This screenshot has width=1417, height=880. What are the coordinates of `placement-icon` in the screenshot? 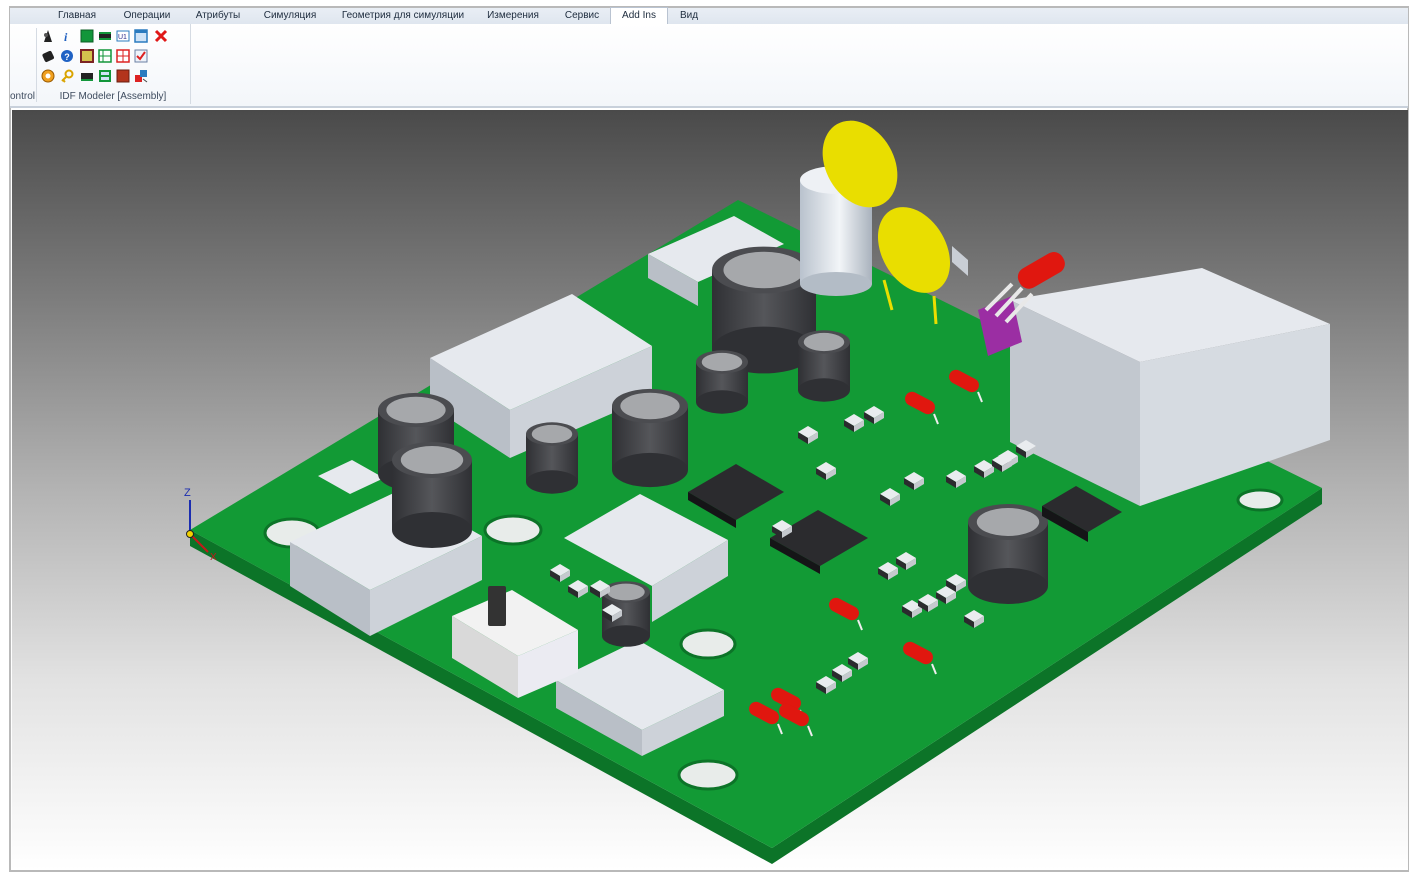 It's located at (123, 76).